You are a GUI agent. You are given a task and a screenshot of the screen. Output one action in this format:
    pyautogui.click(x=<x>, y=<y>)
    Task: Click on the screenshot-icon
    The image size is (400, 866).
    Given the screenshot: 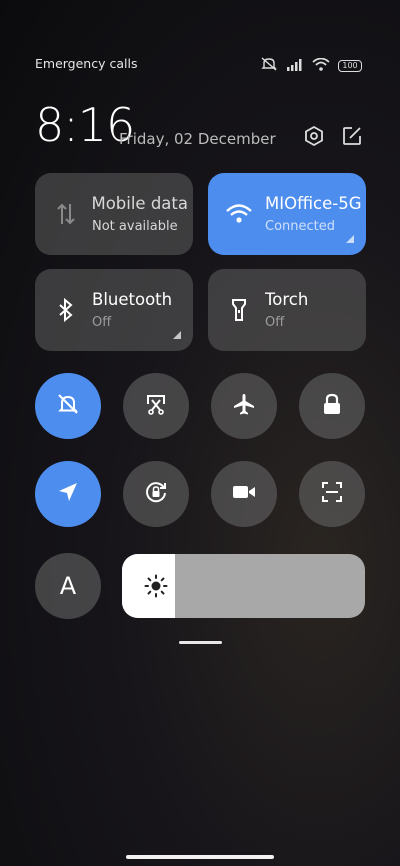 What is the action you would take?
    pyautogui.click(x=156, y=406)
    